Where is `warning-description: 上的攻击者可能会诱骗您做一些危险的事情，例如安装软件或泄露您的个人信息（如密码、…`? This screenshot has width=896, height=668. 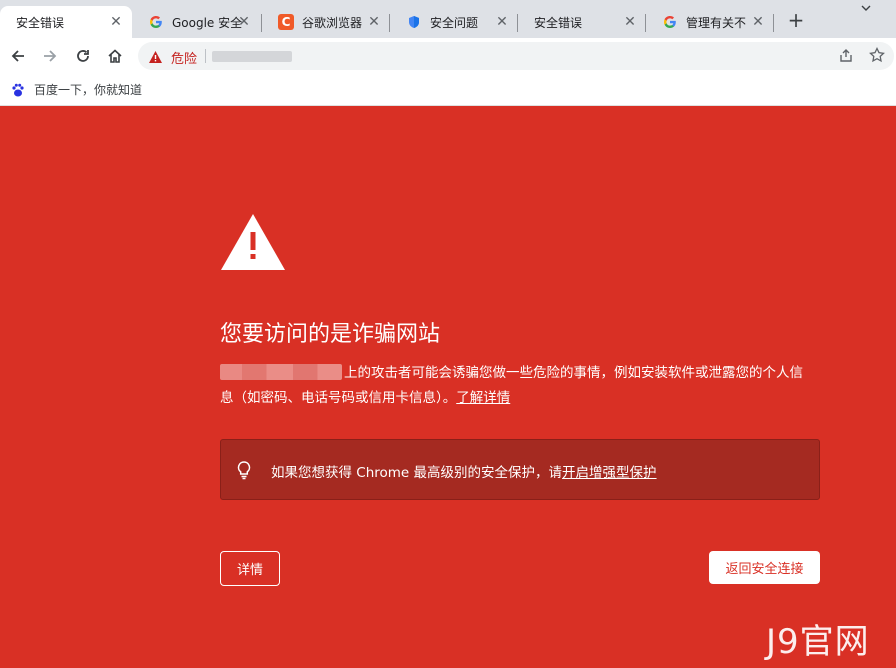
warning-description: 上的攻击者可能会诱骗您做一些危险的事情，例如安装软件或泄露您的个人信息（如密码、… is located at coordinates (515, 386).